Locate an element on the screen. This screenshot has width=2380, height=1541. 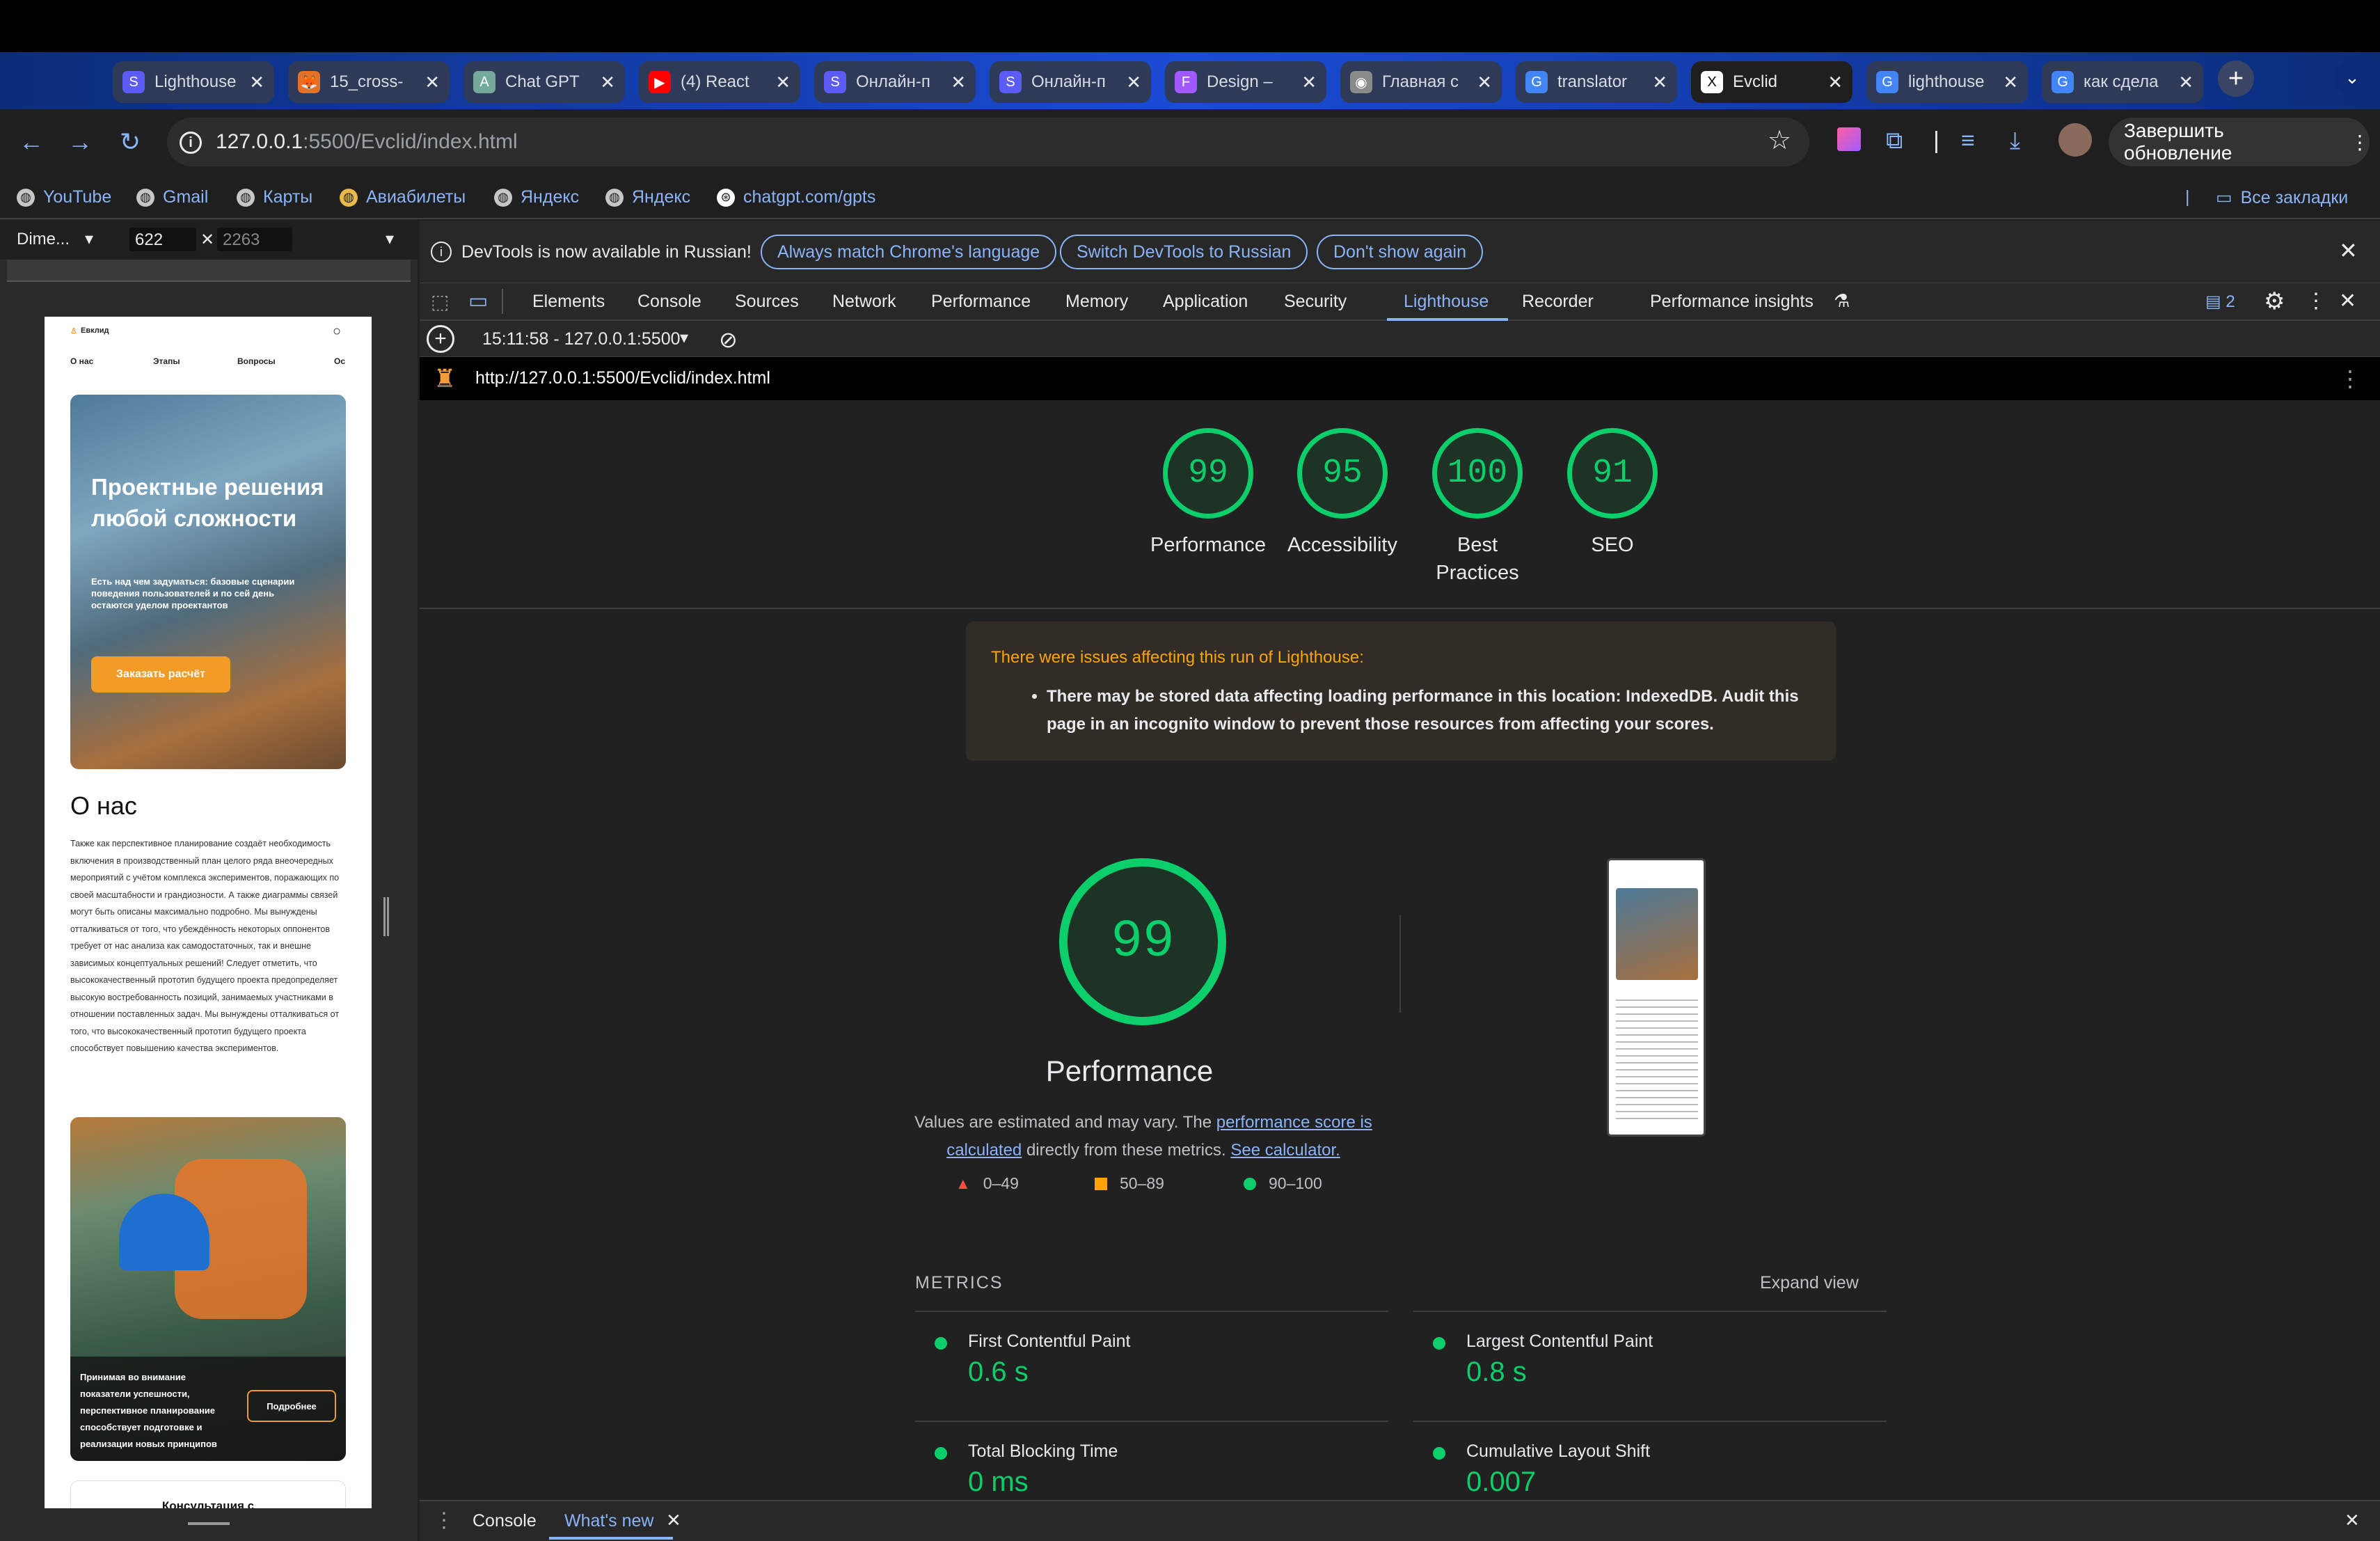
drawer-menu-icon: ⋮ is located at coordinates (444, 1520).